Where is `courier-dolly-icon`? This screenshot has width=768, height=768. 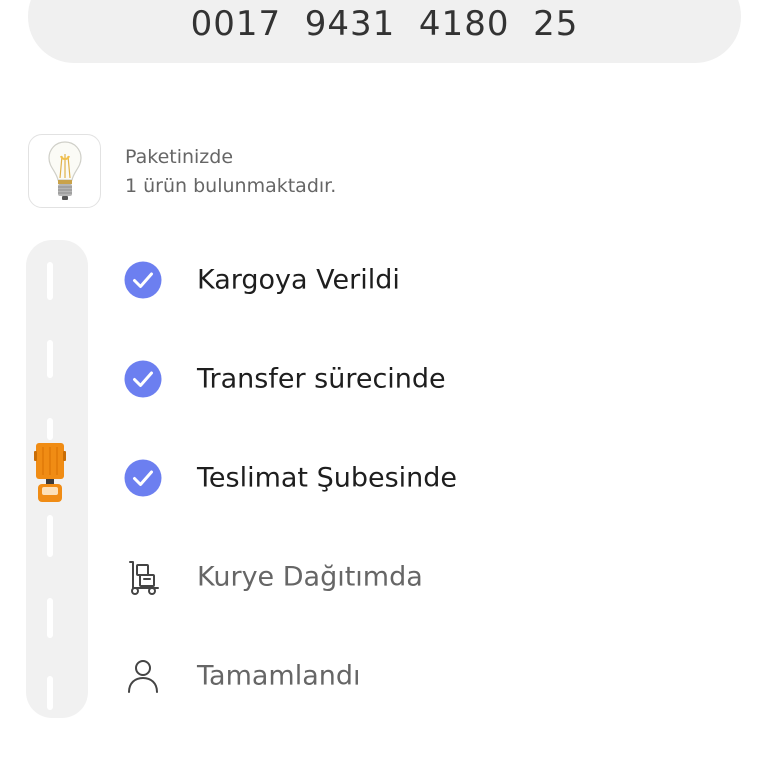 courier-dolly-icon is located at coordinates (143, 577).